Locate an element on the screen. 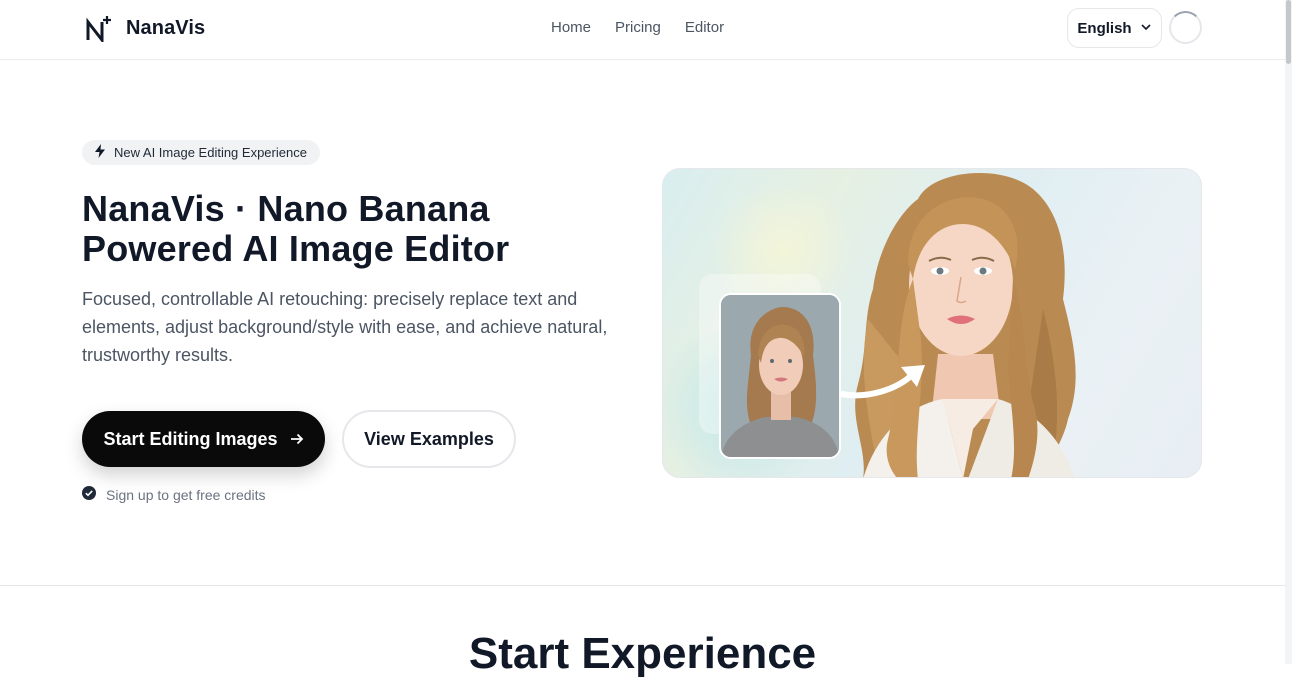  check-circle-icon is located at coordinates (89, 494).